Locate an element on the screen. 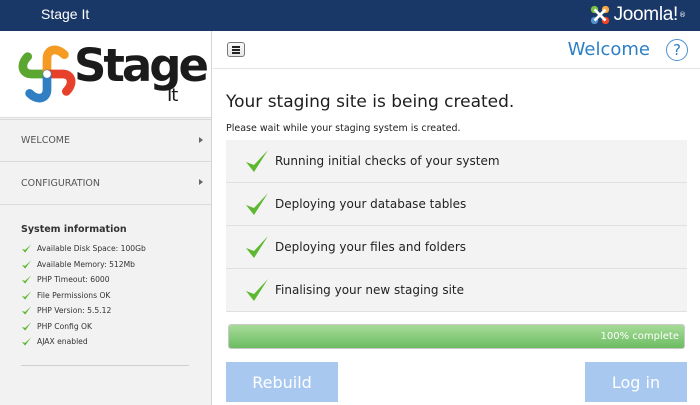  step-item: Finalising your new staging site is located at coordinates (456, 290).